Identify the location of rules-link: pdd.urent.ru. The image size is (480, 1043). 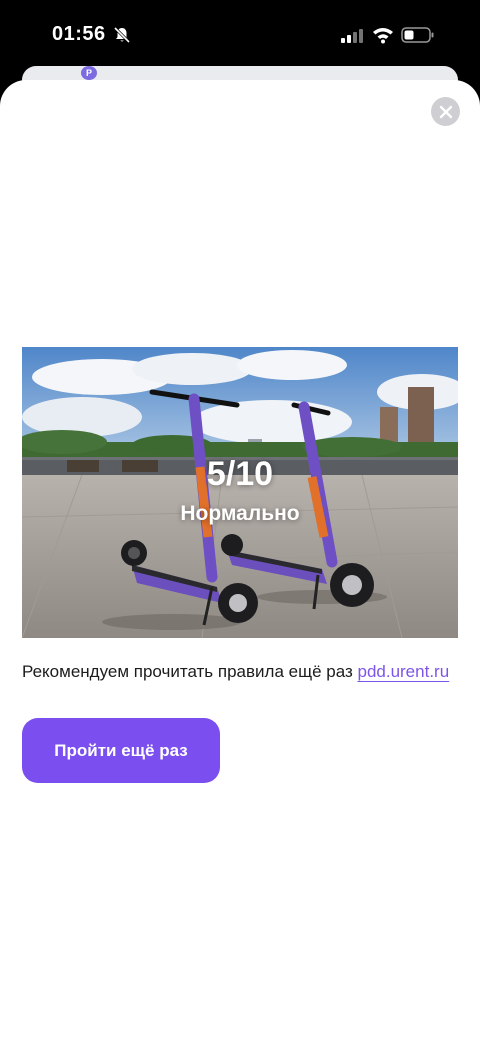
(403, 671).